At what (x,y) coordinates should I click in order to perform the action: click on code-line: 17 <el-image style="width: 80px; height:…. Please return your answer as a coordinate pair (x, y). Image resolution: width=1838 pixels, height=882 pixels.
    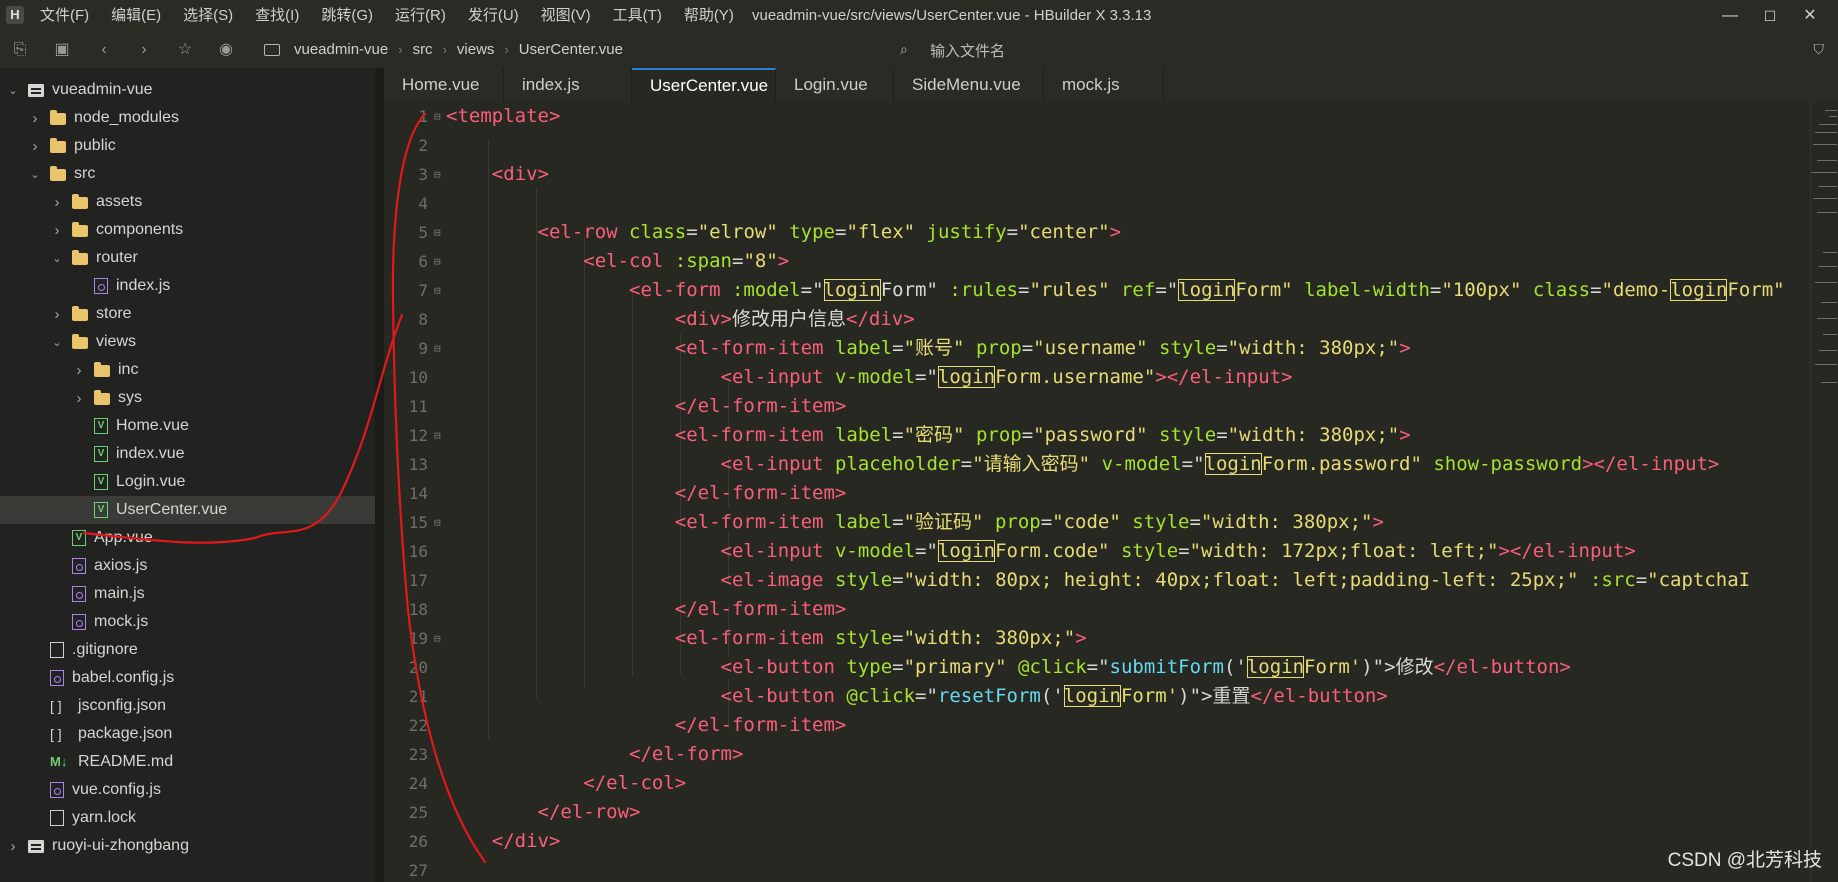
    Looking at the image, I should click on (1097, 580).